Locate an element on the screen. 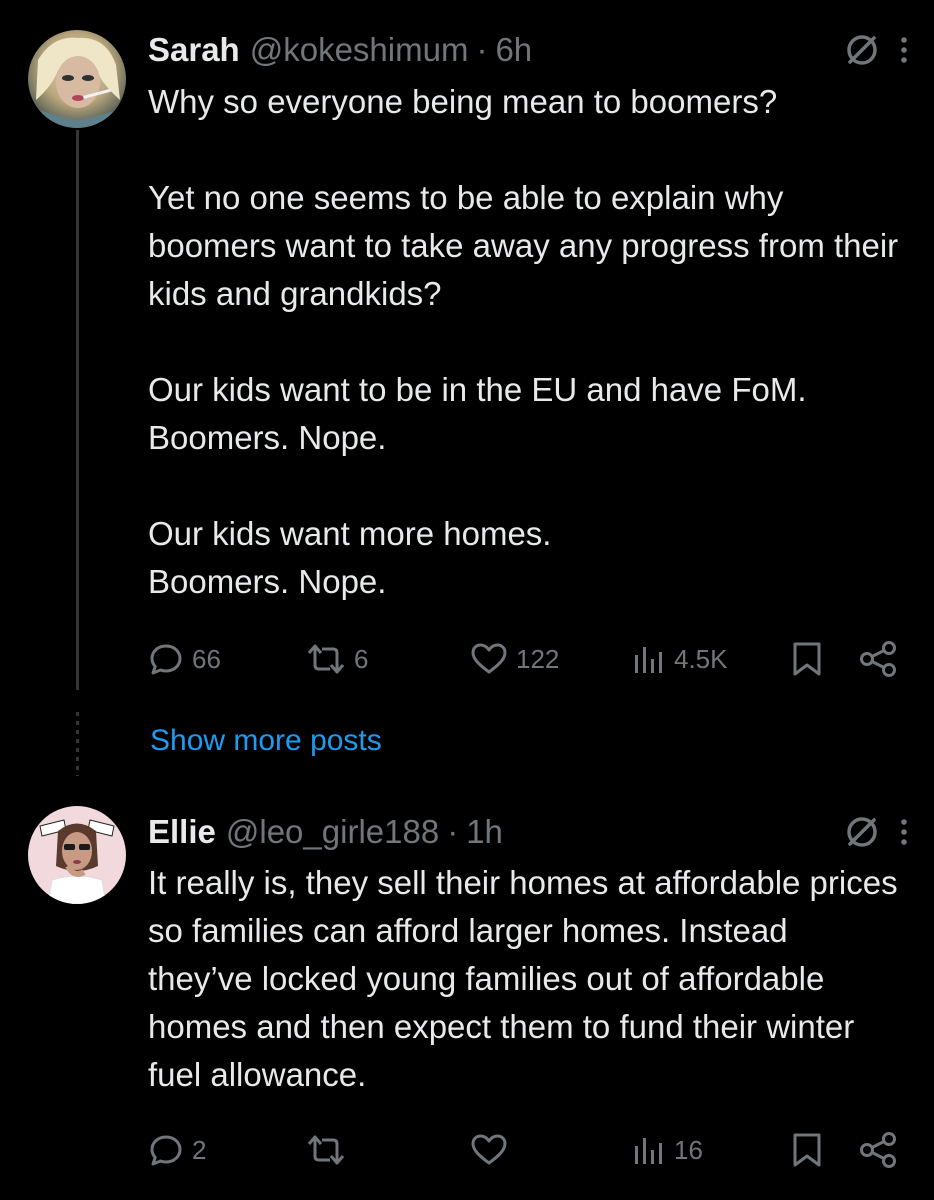  views-count: 4.5K is located at coordinates (701, 658).